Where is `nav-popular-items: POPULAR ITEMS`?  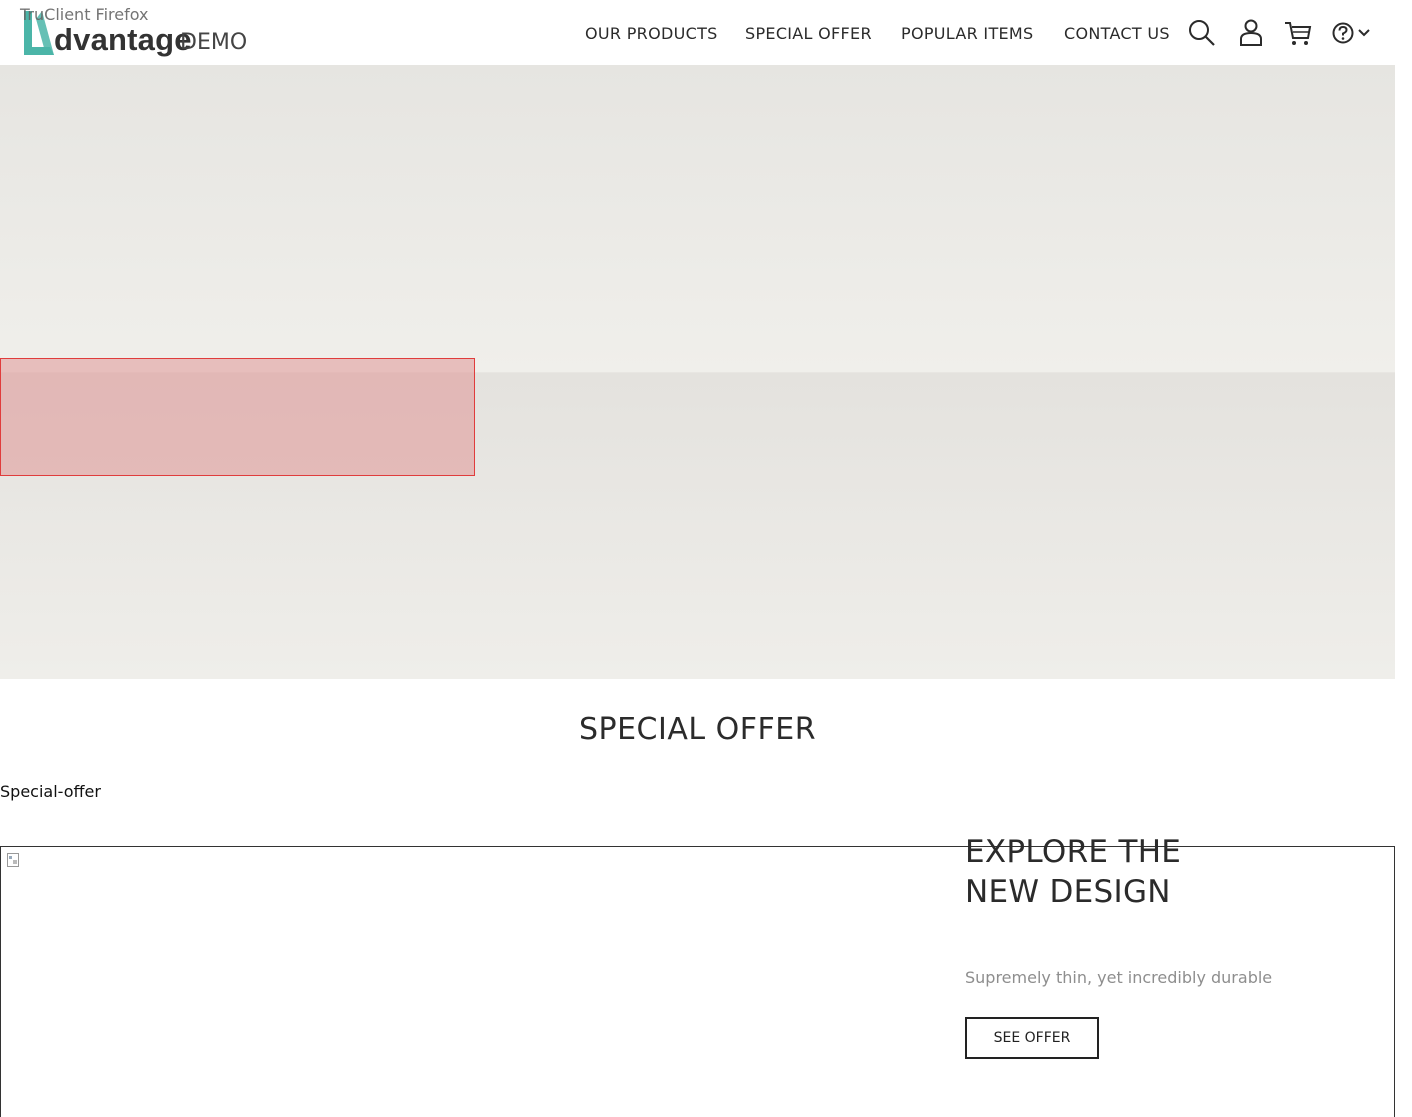
nav-popular-items: POPULAR ITEMS is located at coordinates (967, 33).